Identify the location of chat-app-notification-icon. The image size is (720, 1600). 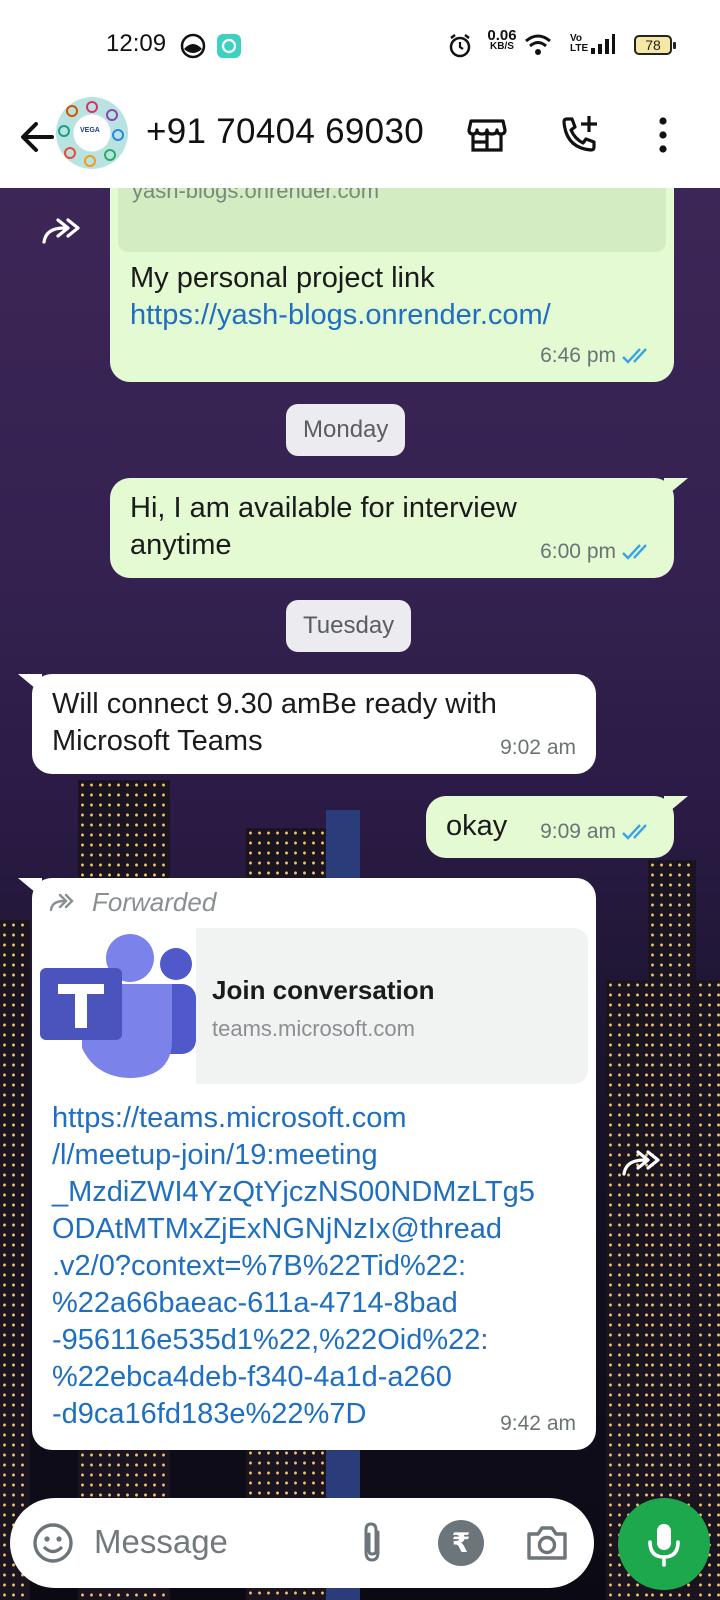
(229, 46).